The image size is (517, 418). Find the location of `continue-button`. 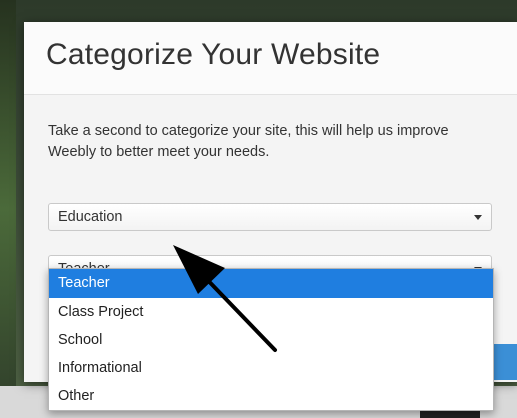

continue-button is located at coordinates (503, 362).